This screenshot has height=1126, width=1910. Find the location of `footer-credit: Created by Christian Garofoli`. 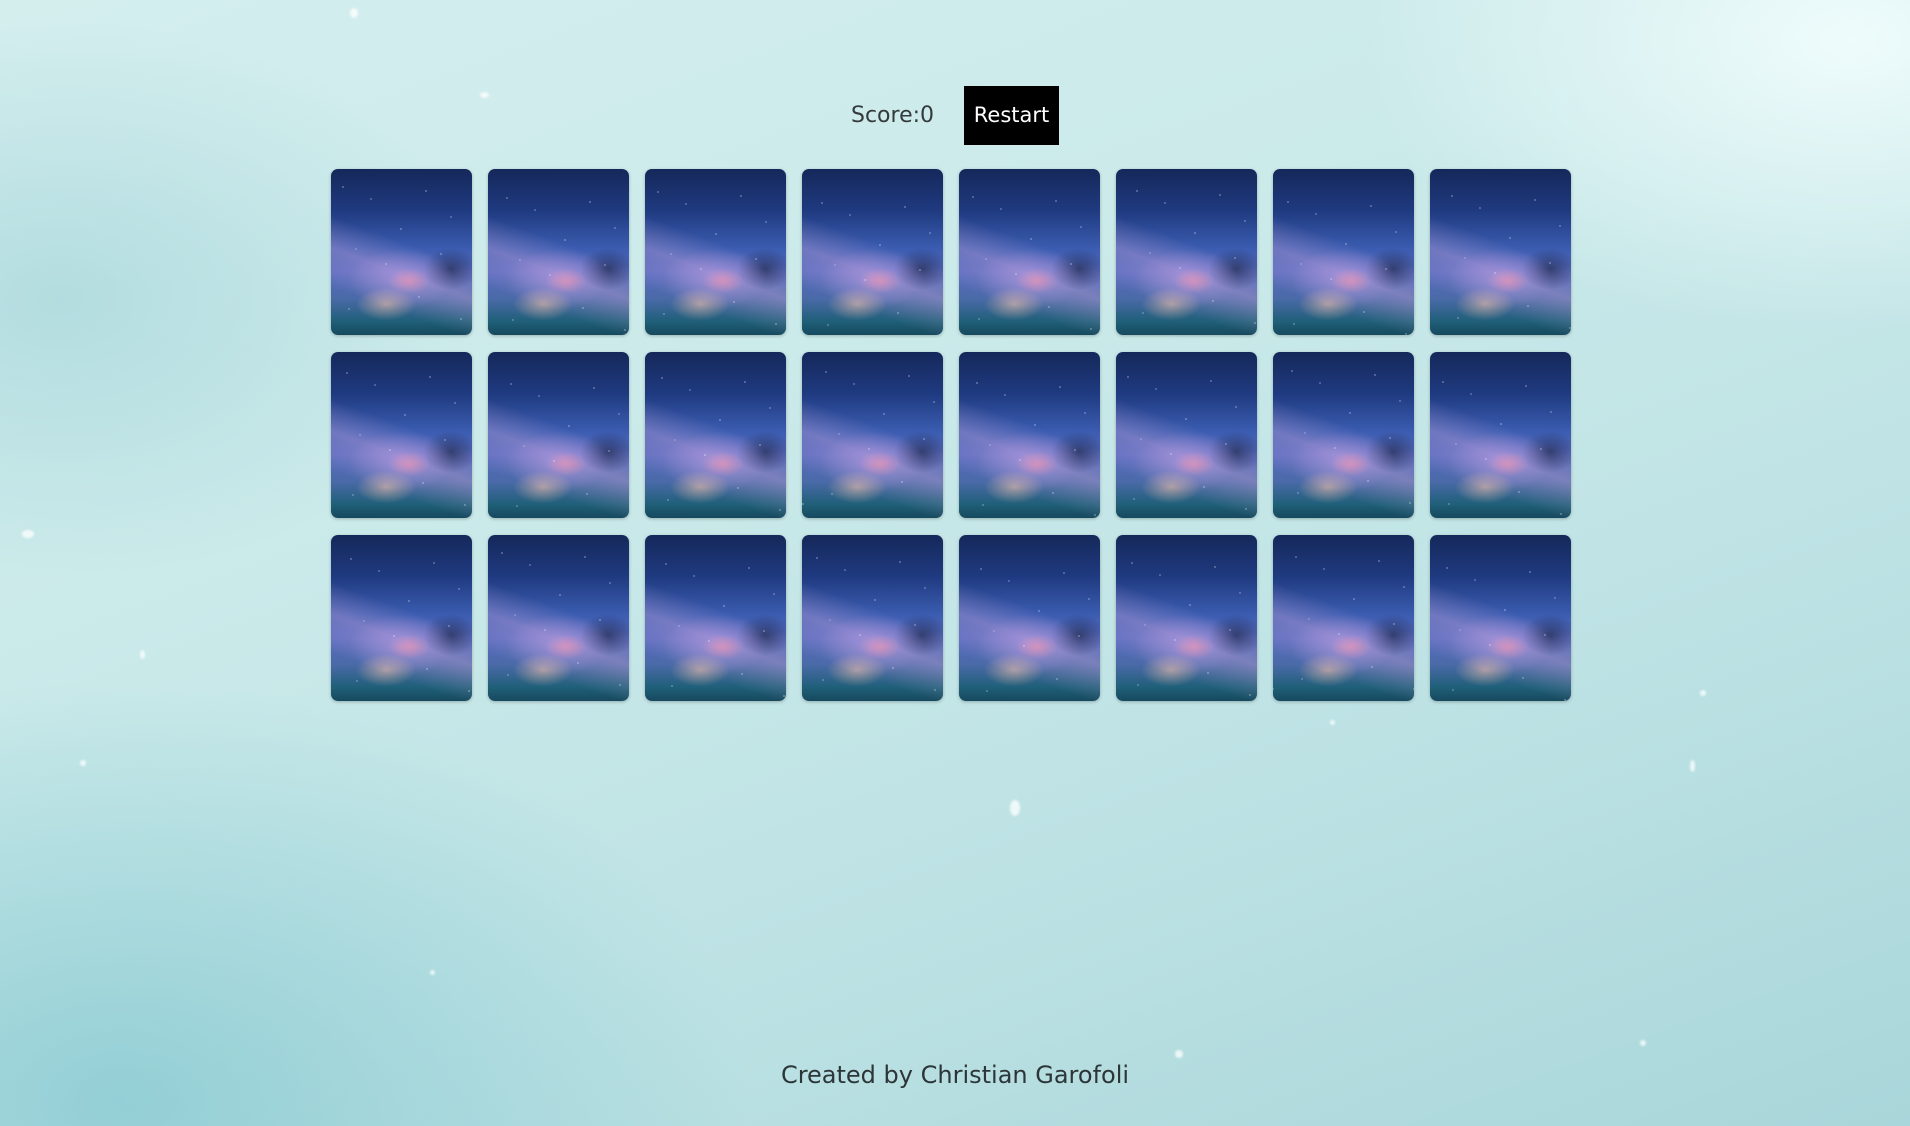

footer-credit: Created by Christian Garofoli is located at coordinates (955, 1075).